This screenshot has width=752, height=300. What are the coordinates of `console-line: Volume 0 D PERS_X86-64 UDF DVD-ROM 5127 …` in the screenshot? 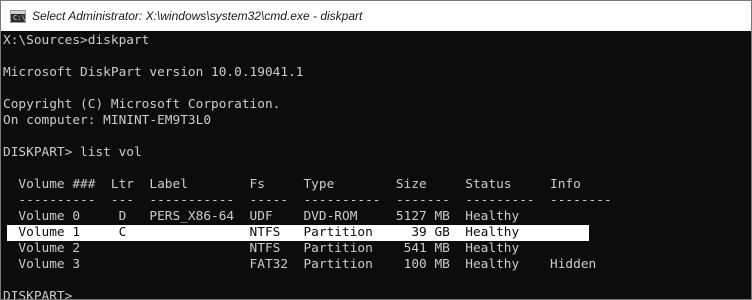 It's located at (261, 216).